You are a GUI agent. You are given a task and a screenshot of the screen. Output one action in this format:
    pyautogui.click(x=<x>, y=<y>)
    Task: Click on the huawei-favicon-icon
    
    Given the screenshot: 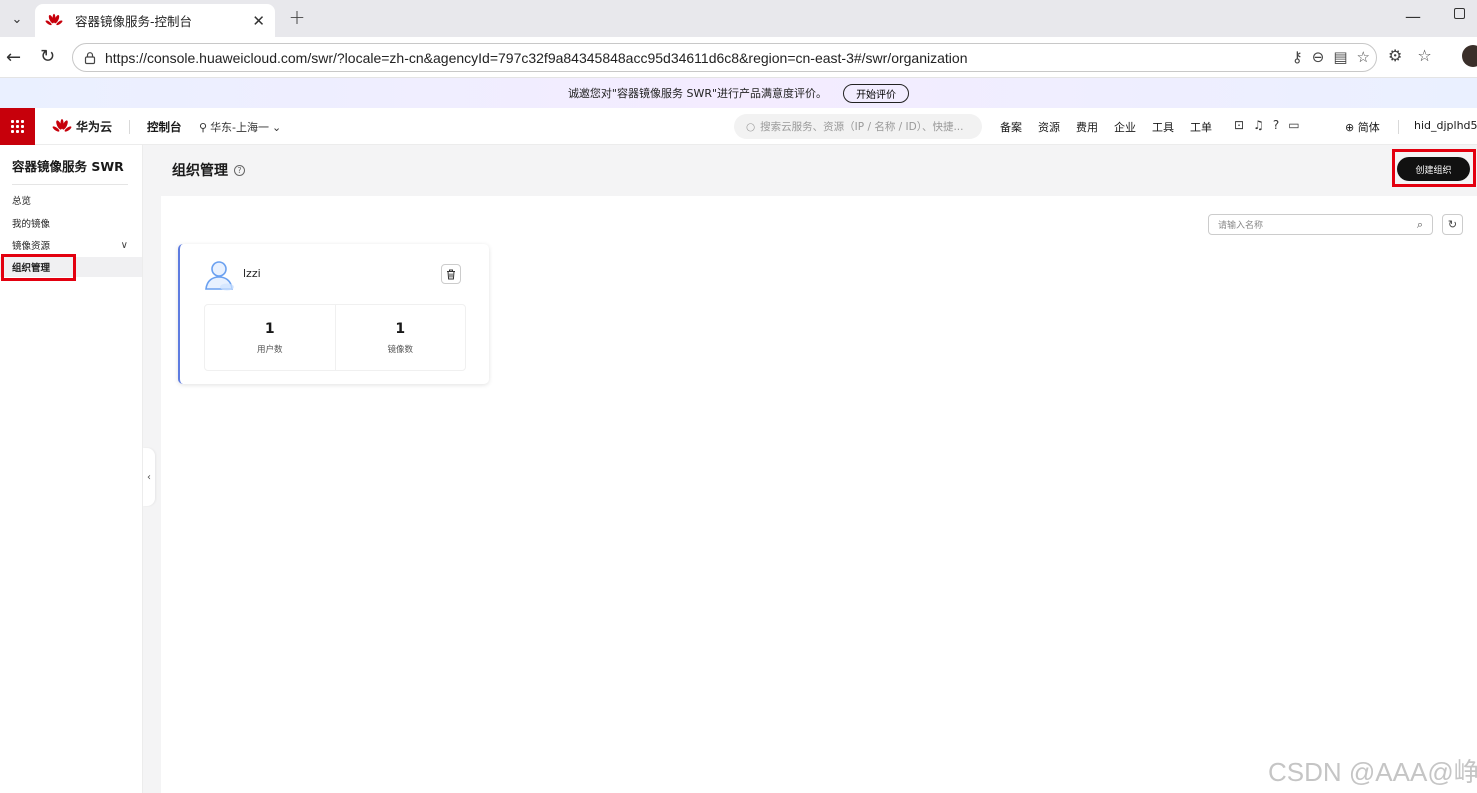 What is the action you would take?
    pyautogui.click(x=54, y=19)
    